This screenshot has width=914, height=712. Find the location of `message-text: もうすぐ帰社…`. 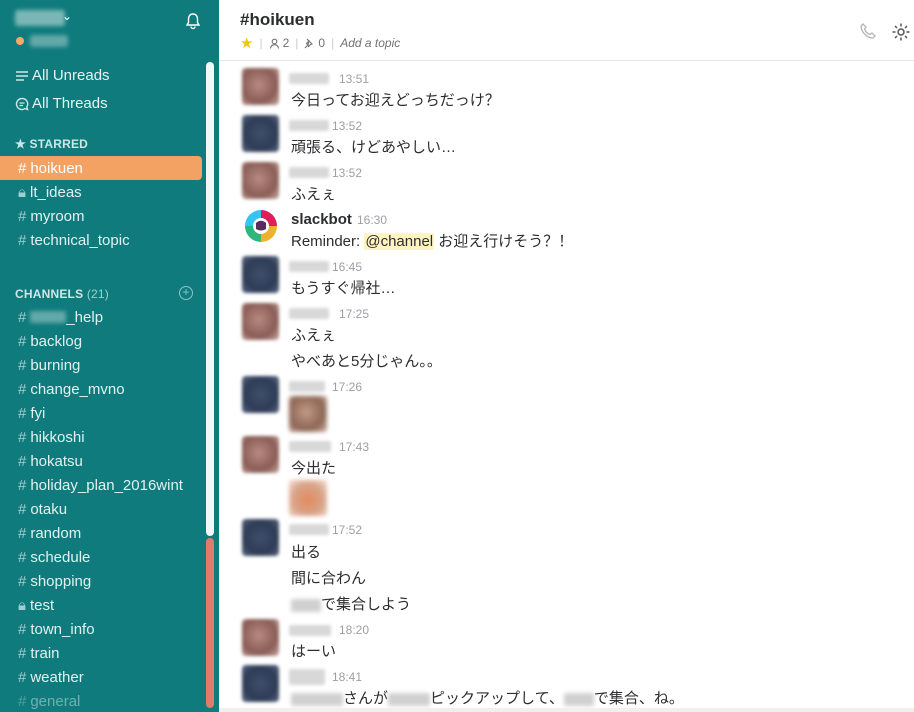

message-text: もうすぐ帰社… is located at coordinates (343, 288).